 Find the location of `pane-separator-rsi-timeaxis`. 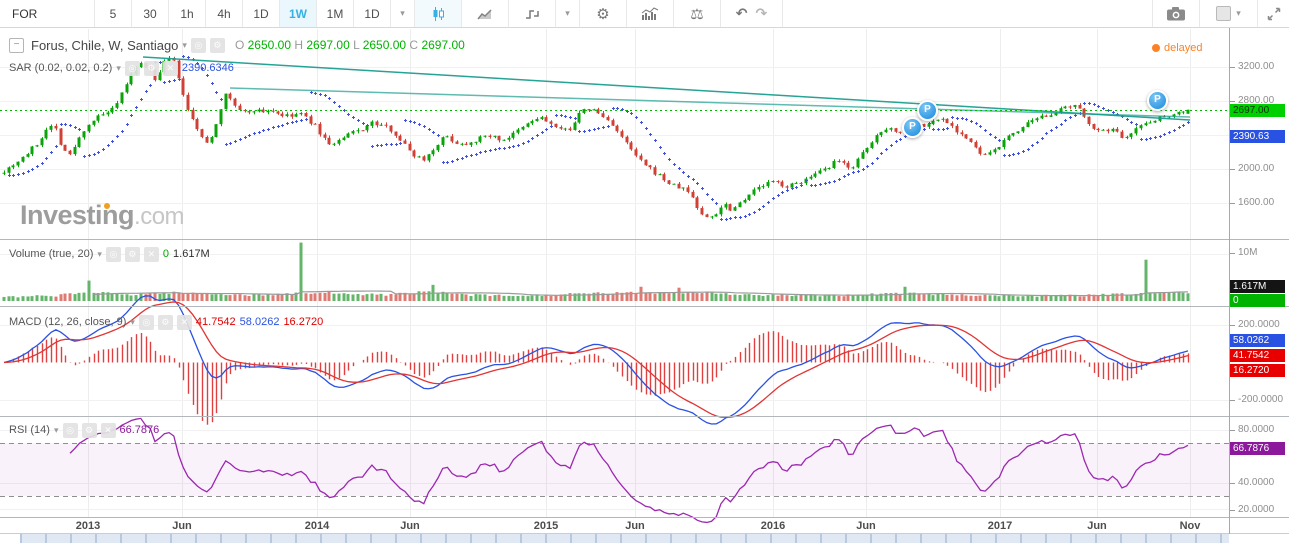

pane-separator-rsi-timeaxis is located at coordinates (644, 517).